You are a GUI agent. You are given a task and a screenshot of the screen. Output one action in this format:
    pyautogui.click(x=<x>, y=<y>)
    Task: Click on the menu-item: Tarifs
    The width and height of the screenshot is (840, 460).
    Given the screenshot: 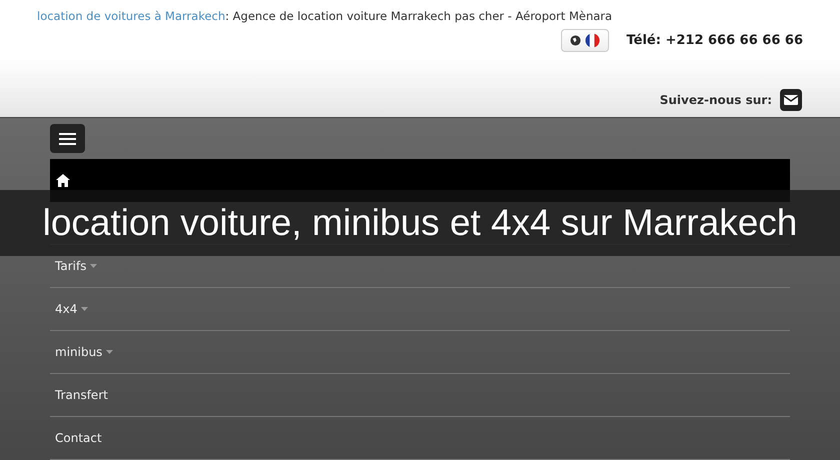 What is the action you would take?
    pyautogui.click(x=76, y=266)
    